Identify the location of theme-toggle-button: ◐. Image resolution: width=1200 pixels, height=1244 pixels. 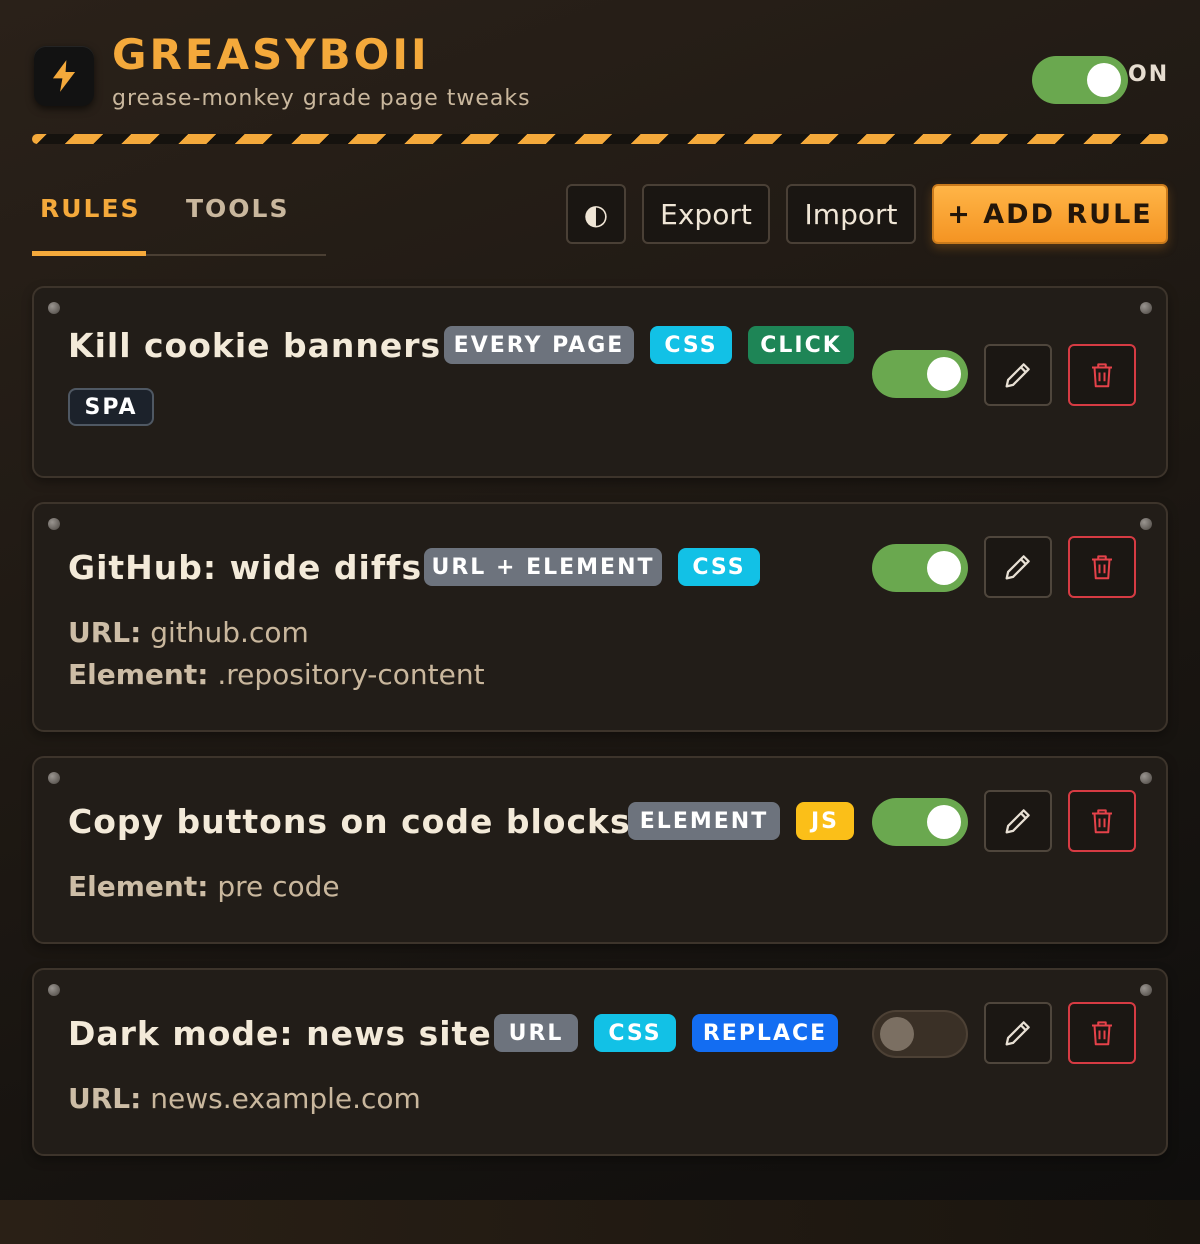
(596, 214).